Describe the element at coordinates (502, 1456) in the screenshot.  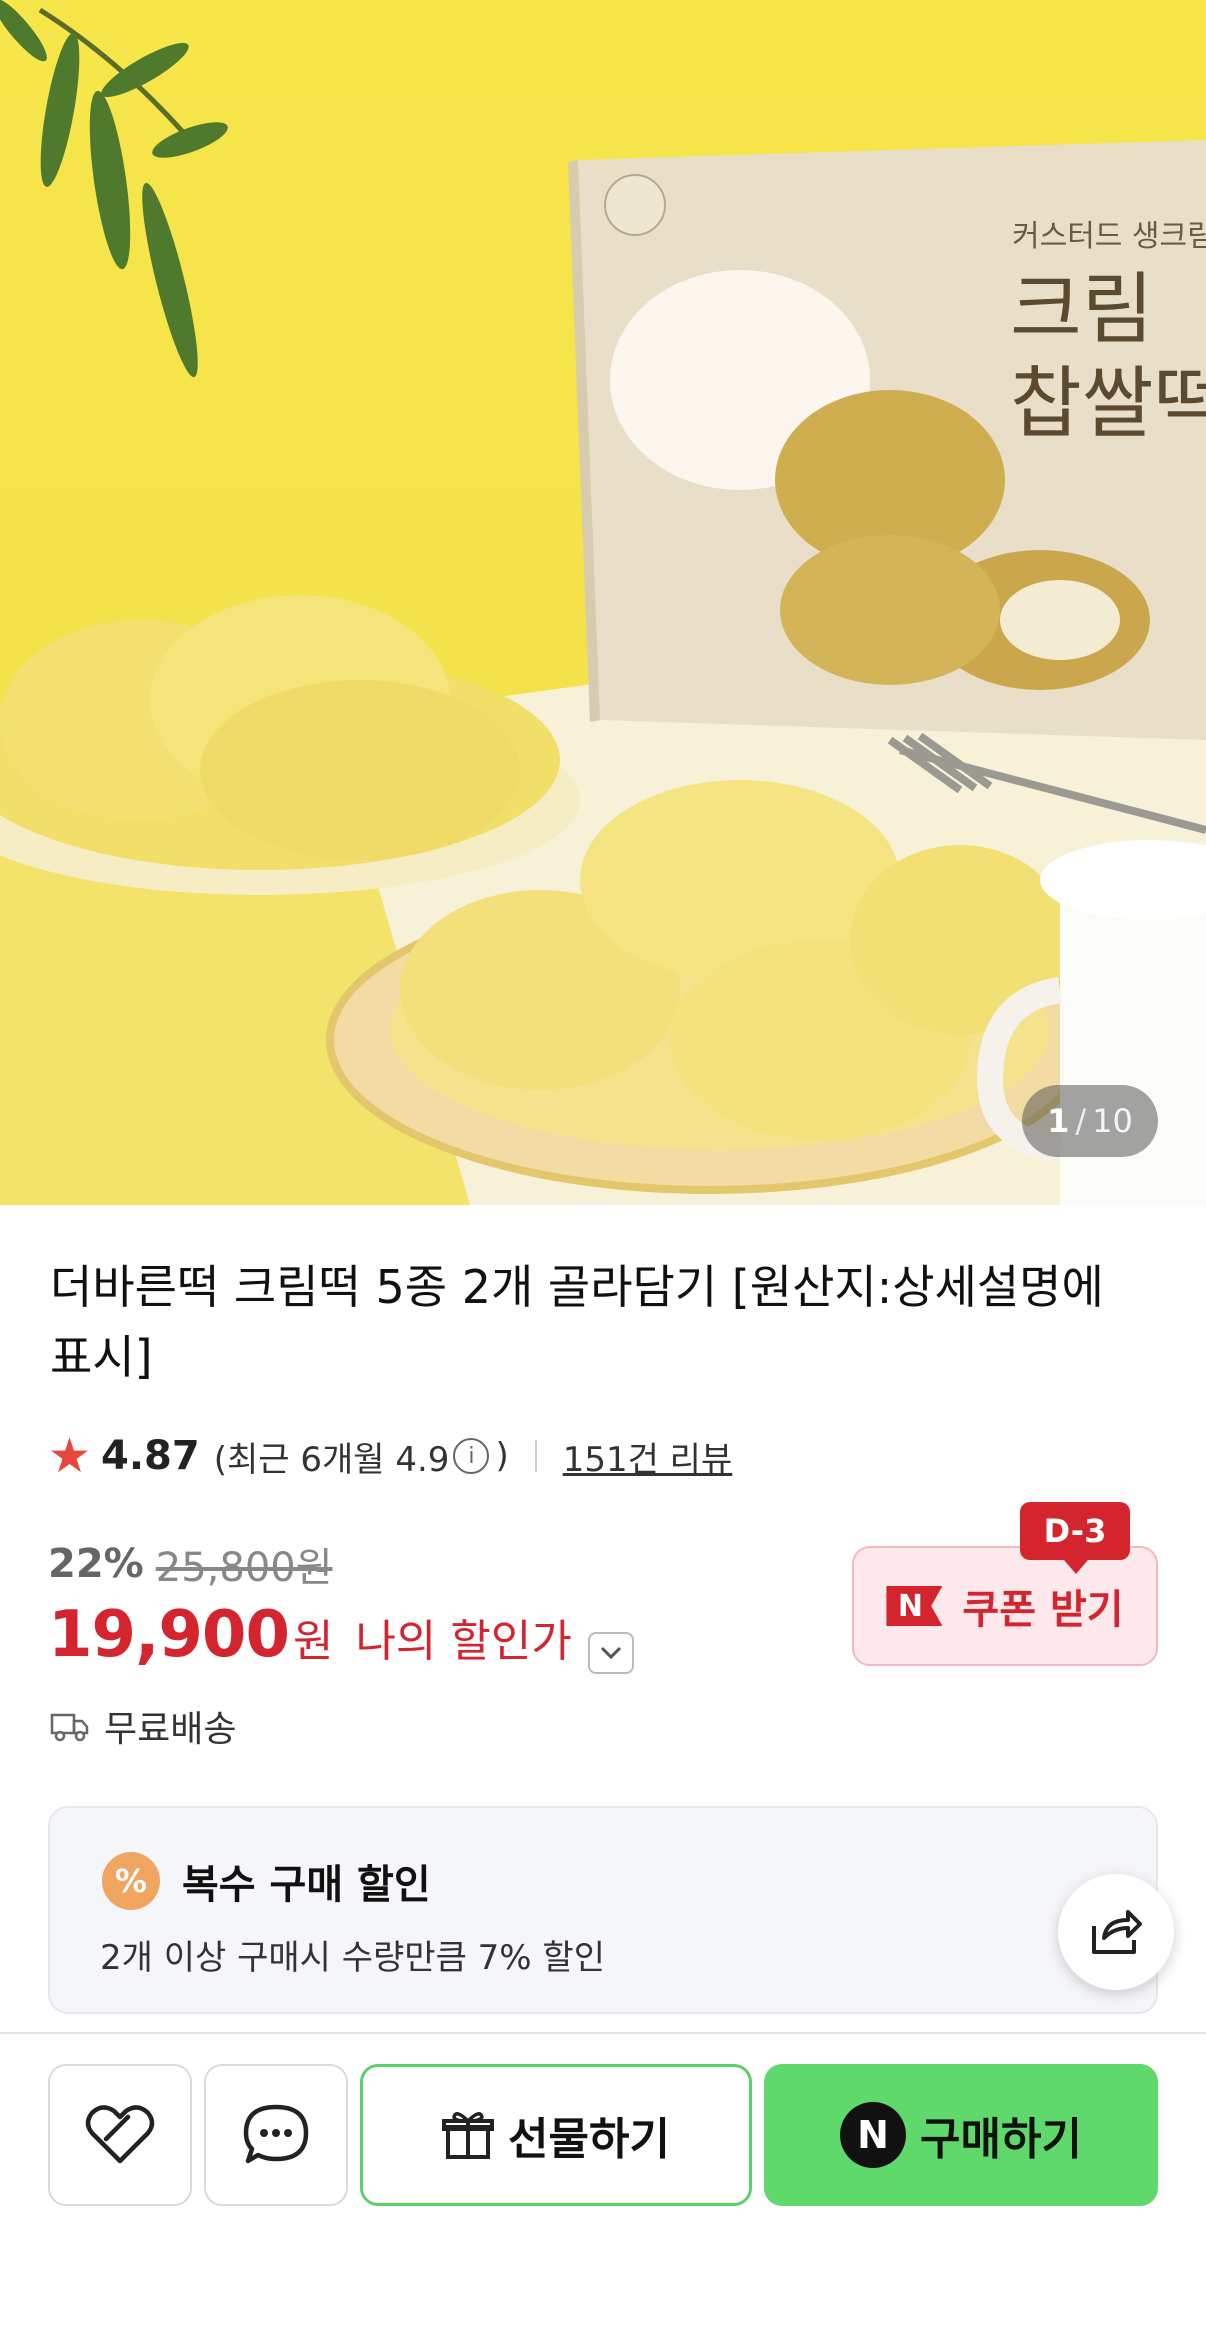
I see `recent-rating-close: )` at that location.